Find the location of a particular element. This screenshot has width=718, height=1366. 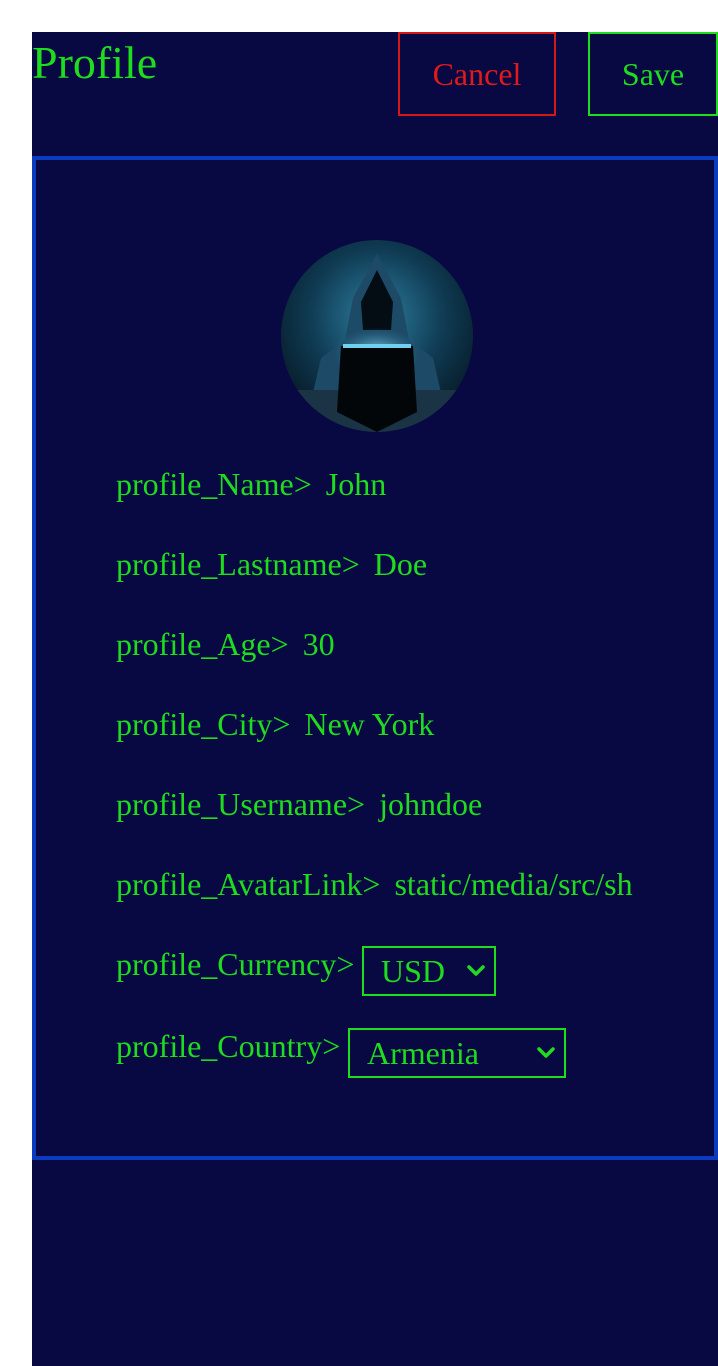

lastname-field: Doe is located at coordinates (400, 564).